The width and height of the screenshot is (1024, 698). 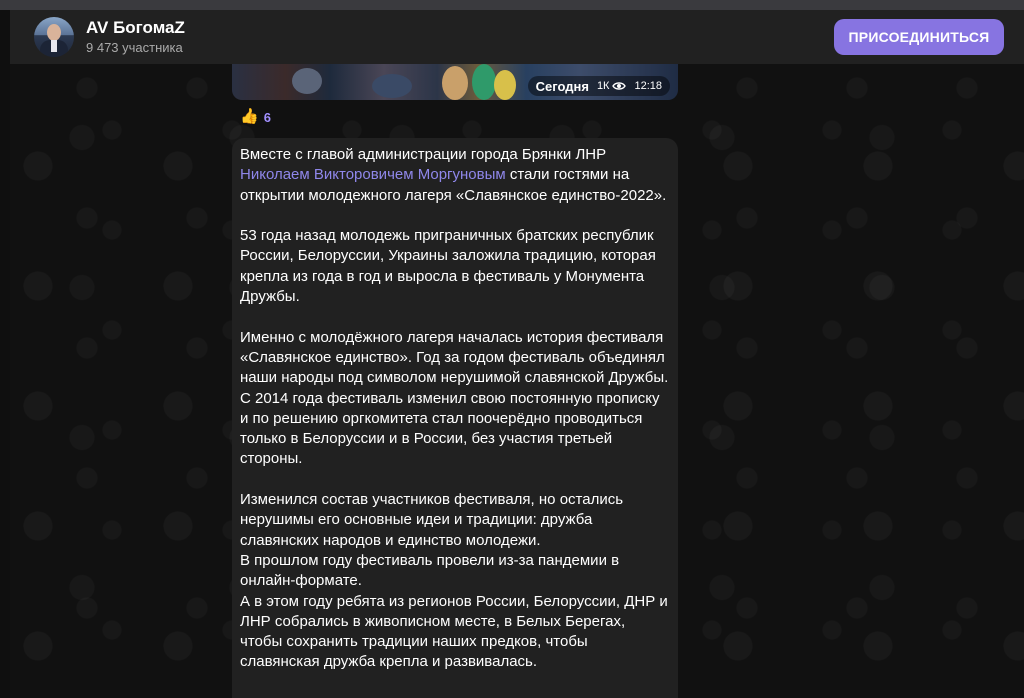 I want to click on chat-title: AV БогомаZ, so click(x=135, y=27).